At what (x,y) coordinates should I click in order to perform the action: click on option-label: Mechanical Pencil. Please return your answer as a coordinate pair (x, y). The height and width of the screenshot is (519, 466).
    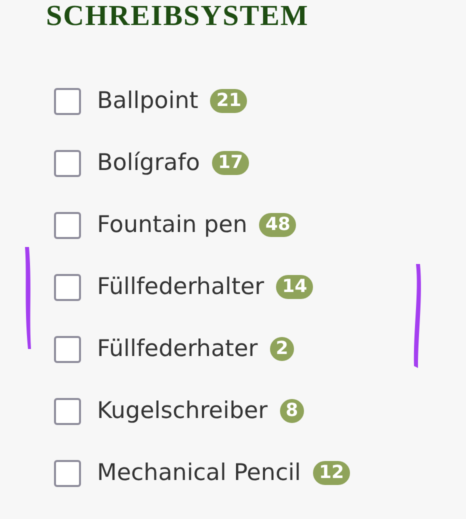
    Looking at the image, I should click on (199, 473).